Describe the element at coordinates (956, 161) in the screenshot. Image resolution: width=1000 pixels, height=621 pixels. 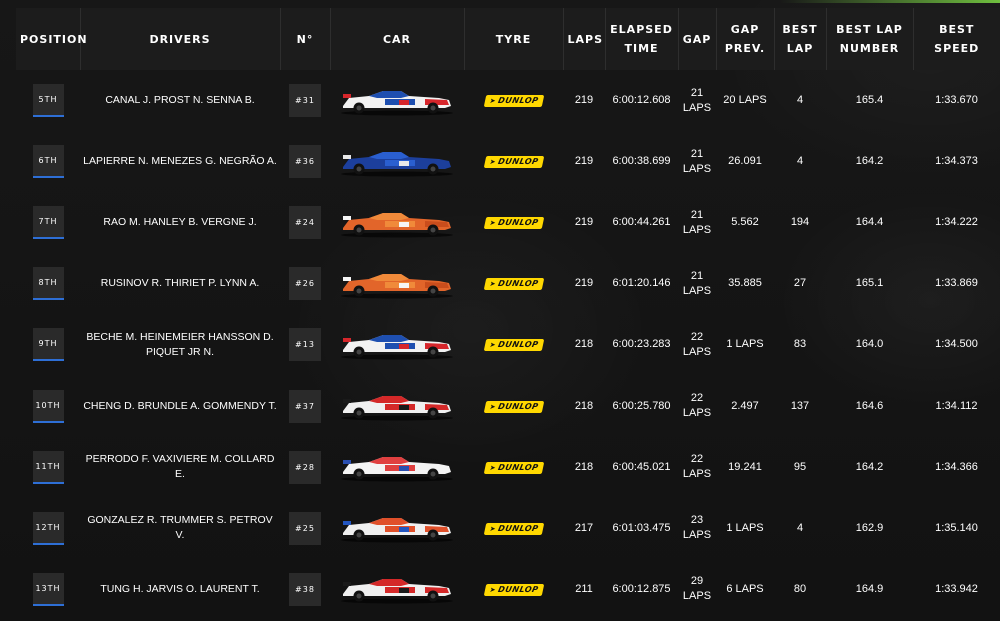
I see `cell-best-speed: 1:34.373` at that location.